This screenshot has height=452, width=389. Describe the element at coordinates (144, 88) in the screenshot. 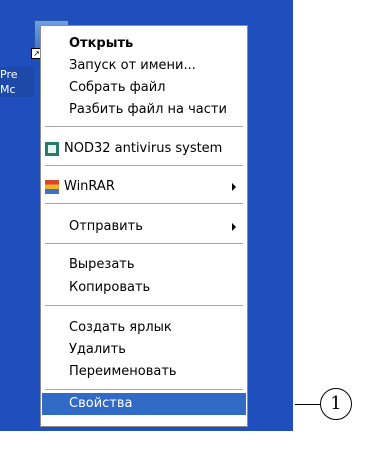

I see `menu-item-assemble-file: Собрать файл` at that location.